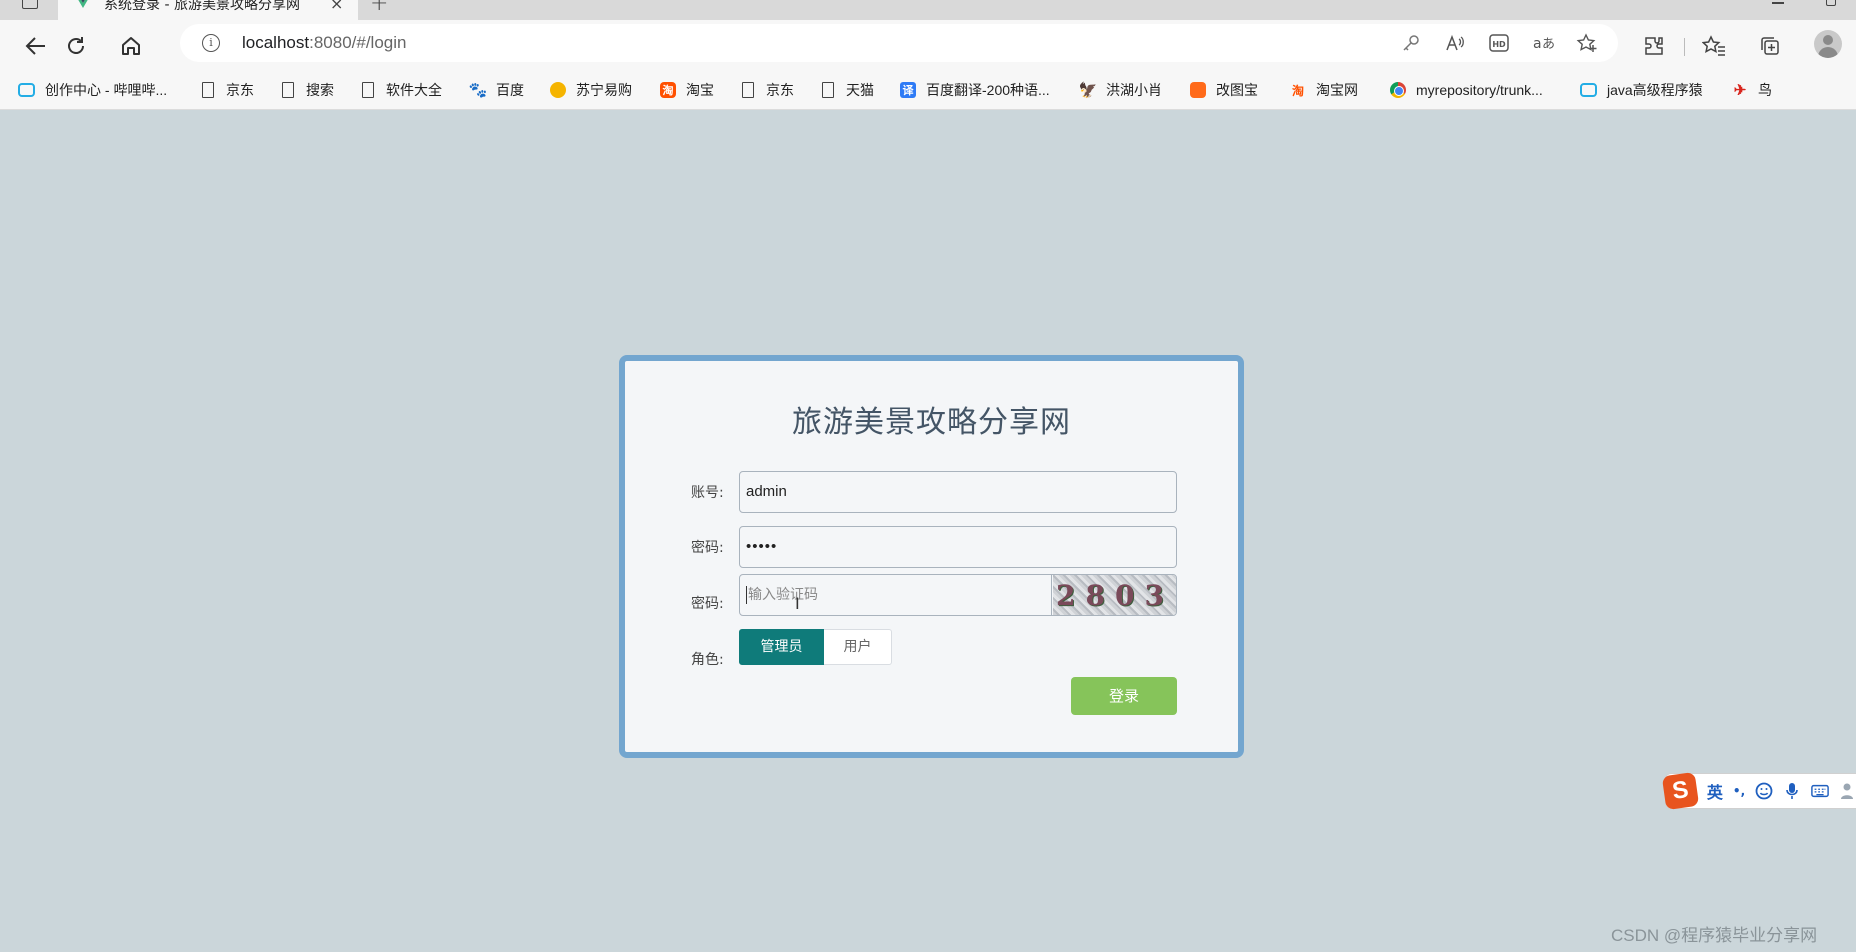 The width and height of the screenshot is (1856, 952). I want to click on back-button, so click(36, 46).